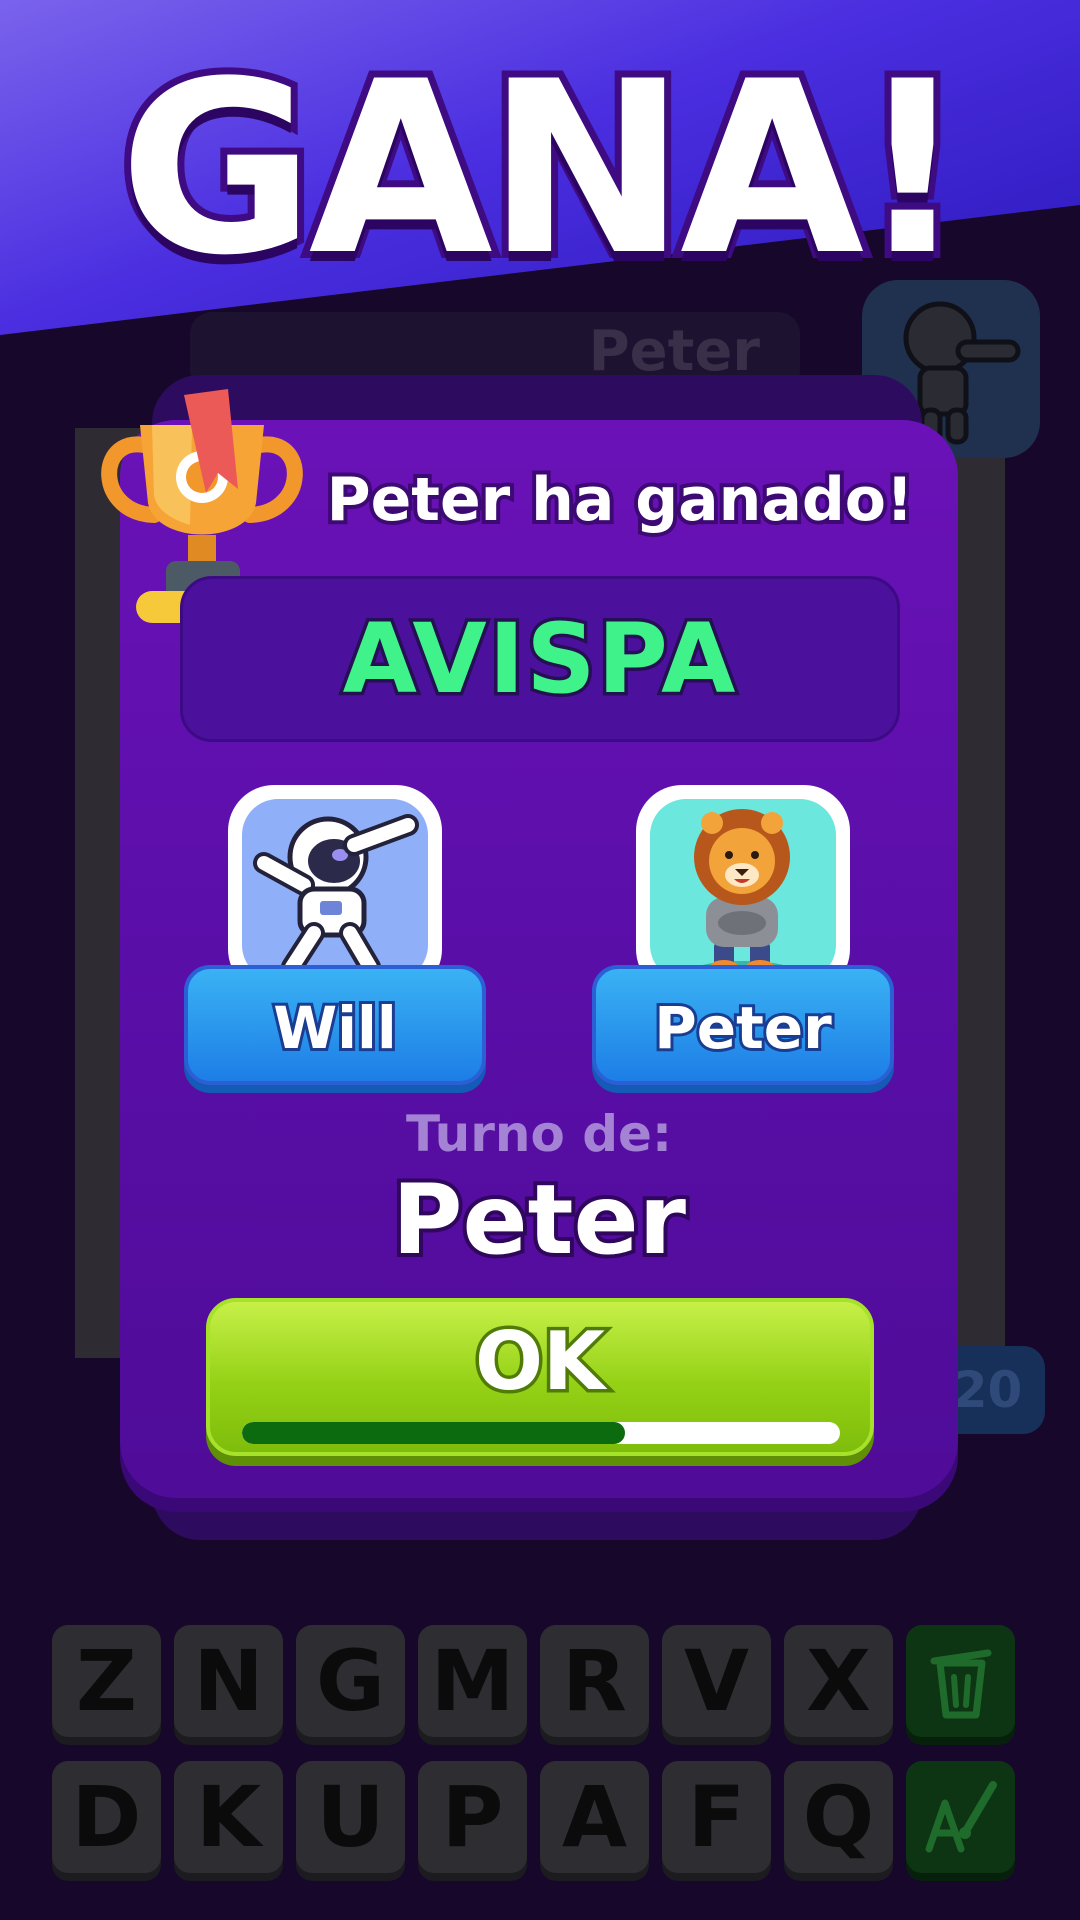 This screenshot has height=1920, width=1080. Describe the element at coordinates (539, 1220) in the screenshot. I see `turn-player-name: Peter` at that location.